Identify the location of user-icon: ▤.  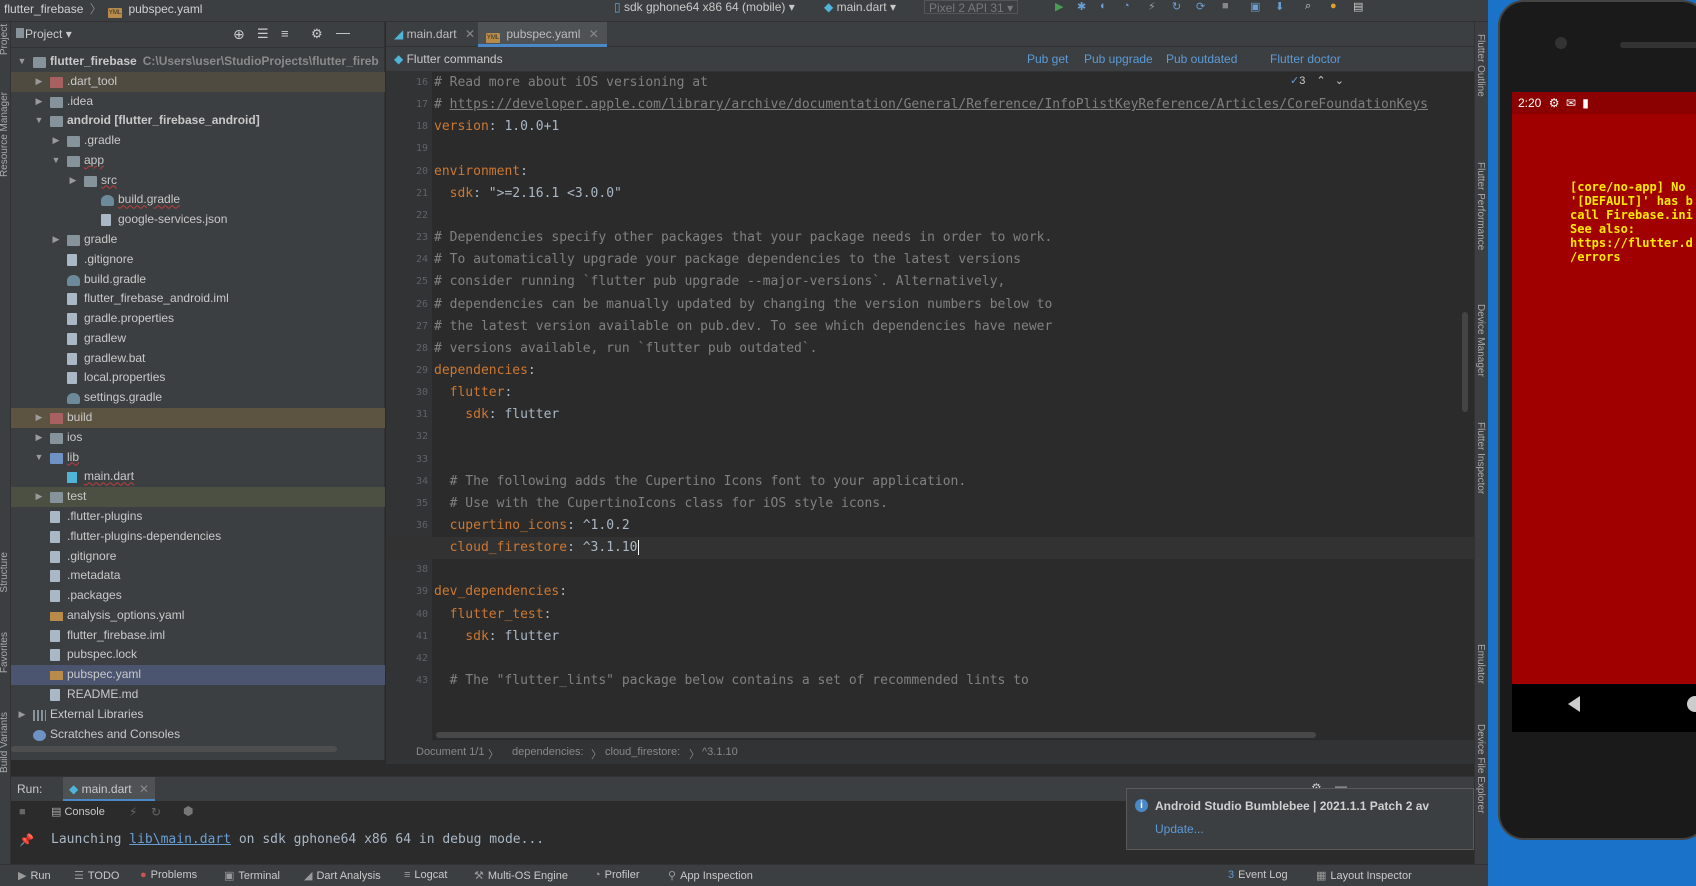
(1359, 6).